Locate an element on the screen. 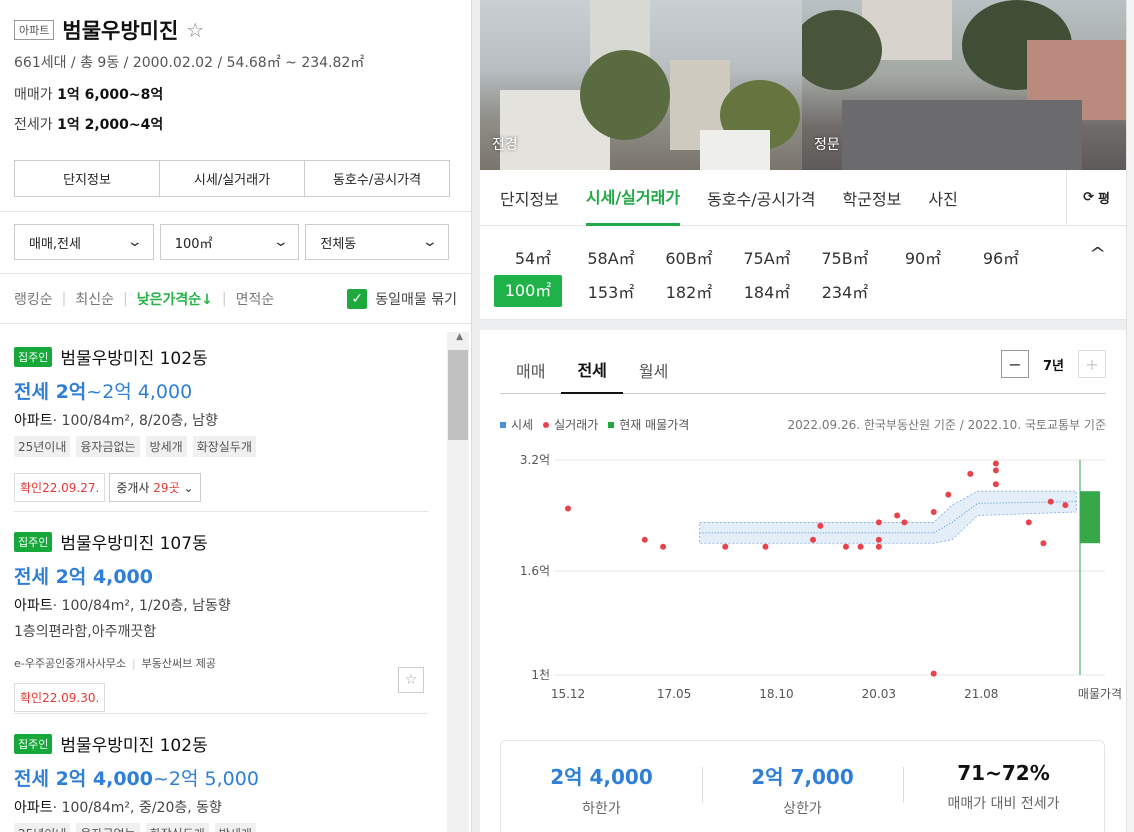 Image resolution: width=1134 pixels, height=832 pixels. y-tick-label: 1.6억 is located at coordinates (535, 571).